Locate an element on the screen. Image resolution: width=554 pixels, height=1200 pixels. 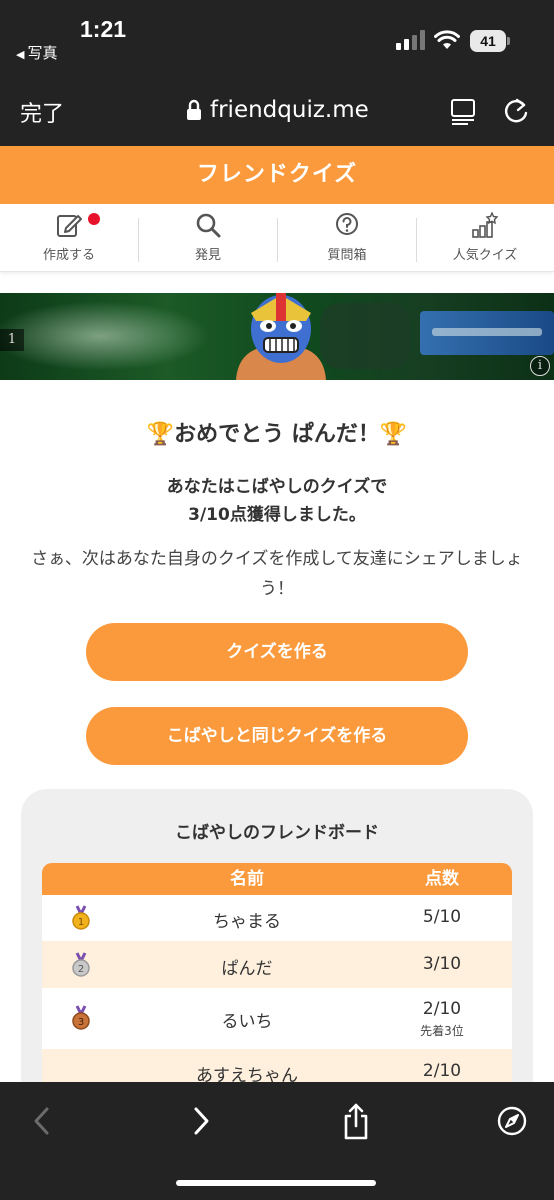
main-nav: 作成する 発見 質問箱 人気クイズ is located at coordinates (277, 238).